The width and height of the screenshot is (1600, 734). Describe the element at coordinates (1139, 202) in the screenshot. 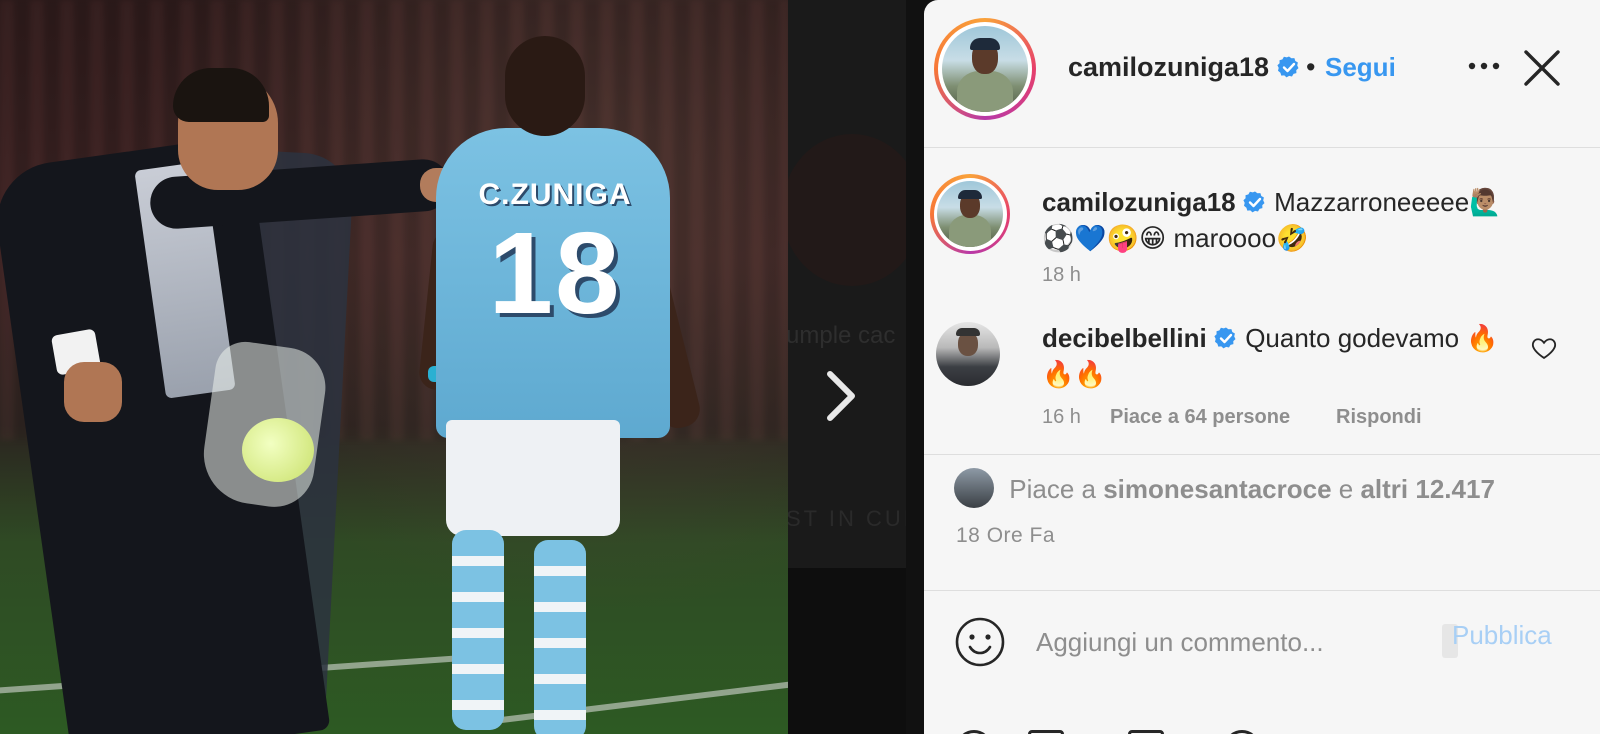

I see `caption-username: camilozuniga18` at that location.